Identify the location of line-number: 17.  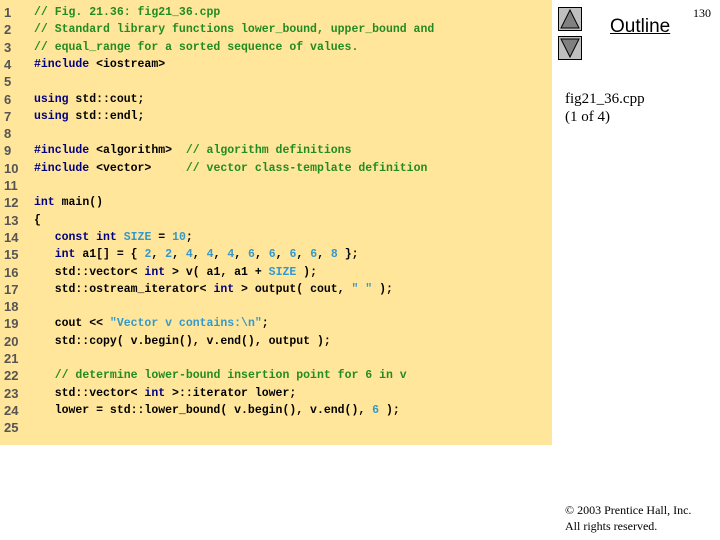
(11, 289).